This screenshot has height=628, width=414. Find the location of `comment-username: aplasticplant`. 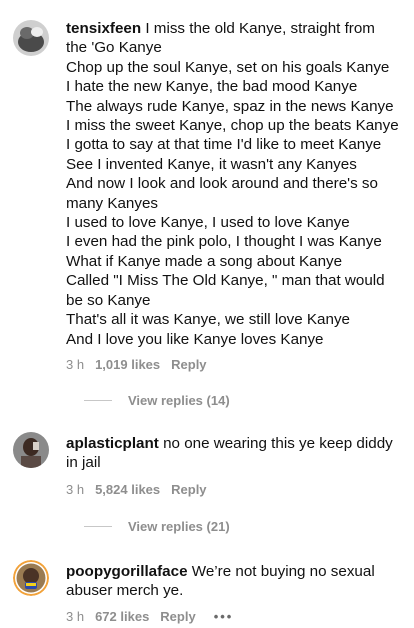

comment-username: aplasticplant is located at coordinates (112, 443).